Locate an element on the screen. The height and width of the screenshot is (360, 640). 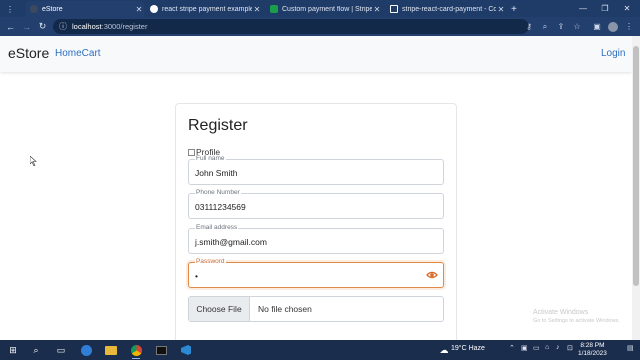
full-name-label: Full name is located at coordinates (210, 159).